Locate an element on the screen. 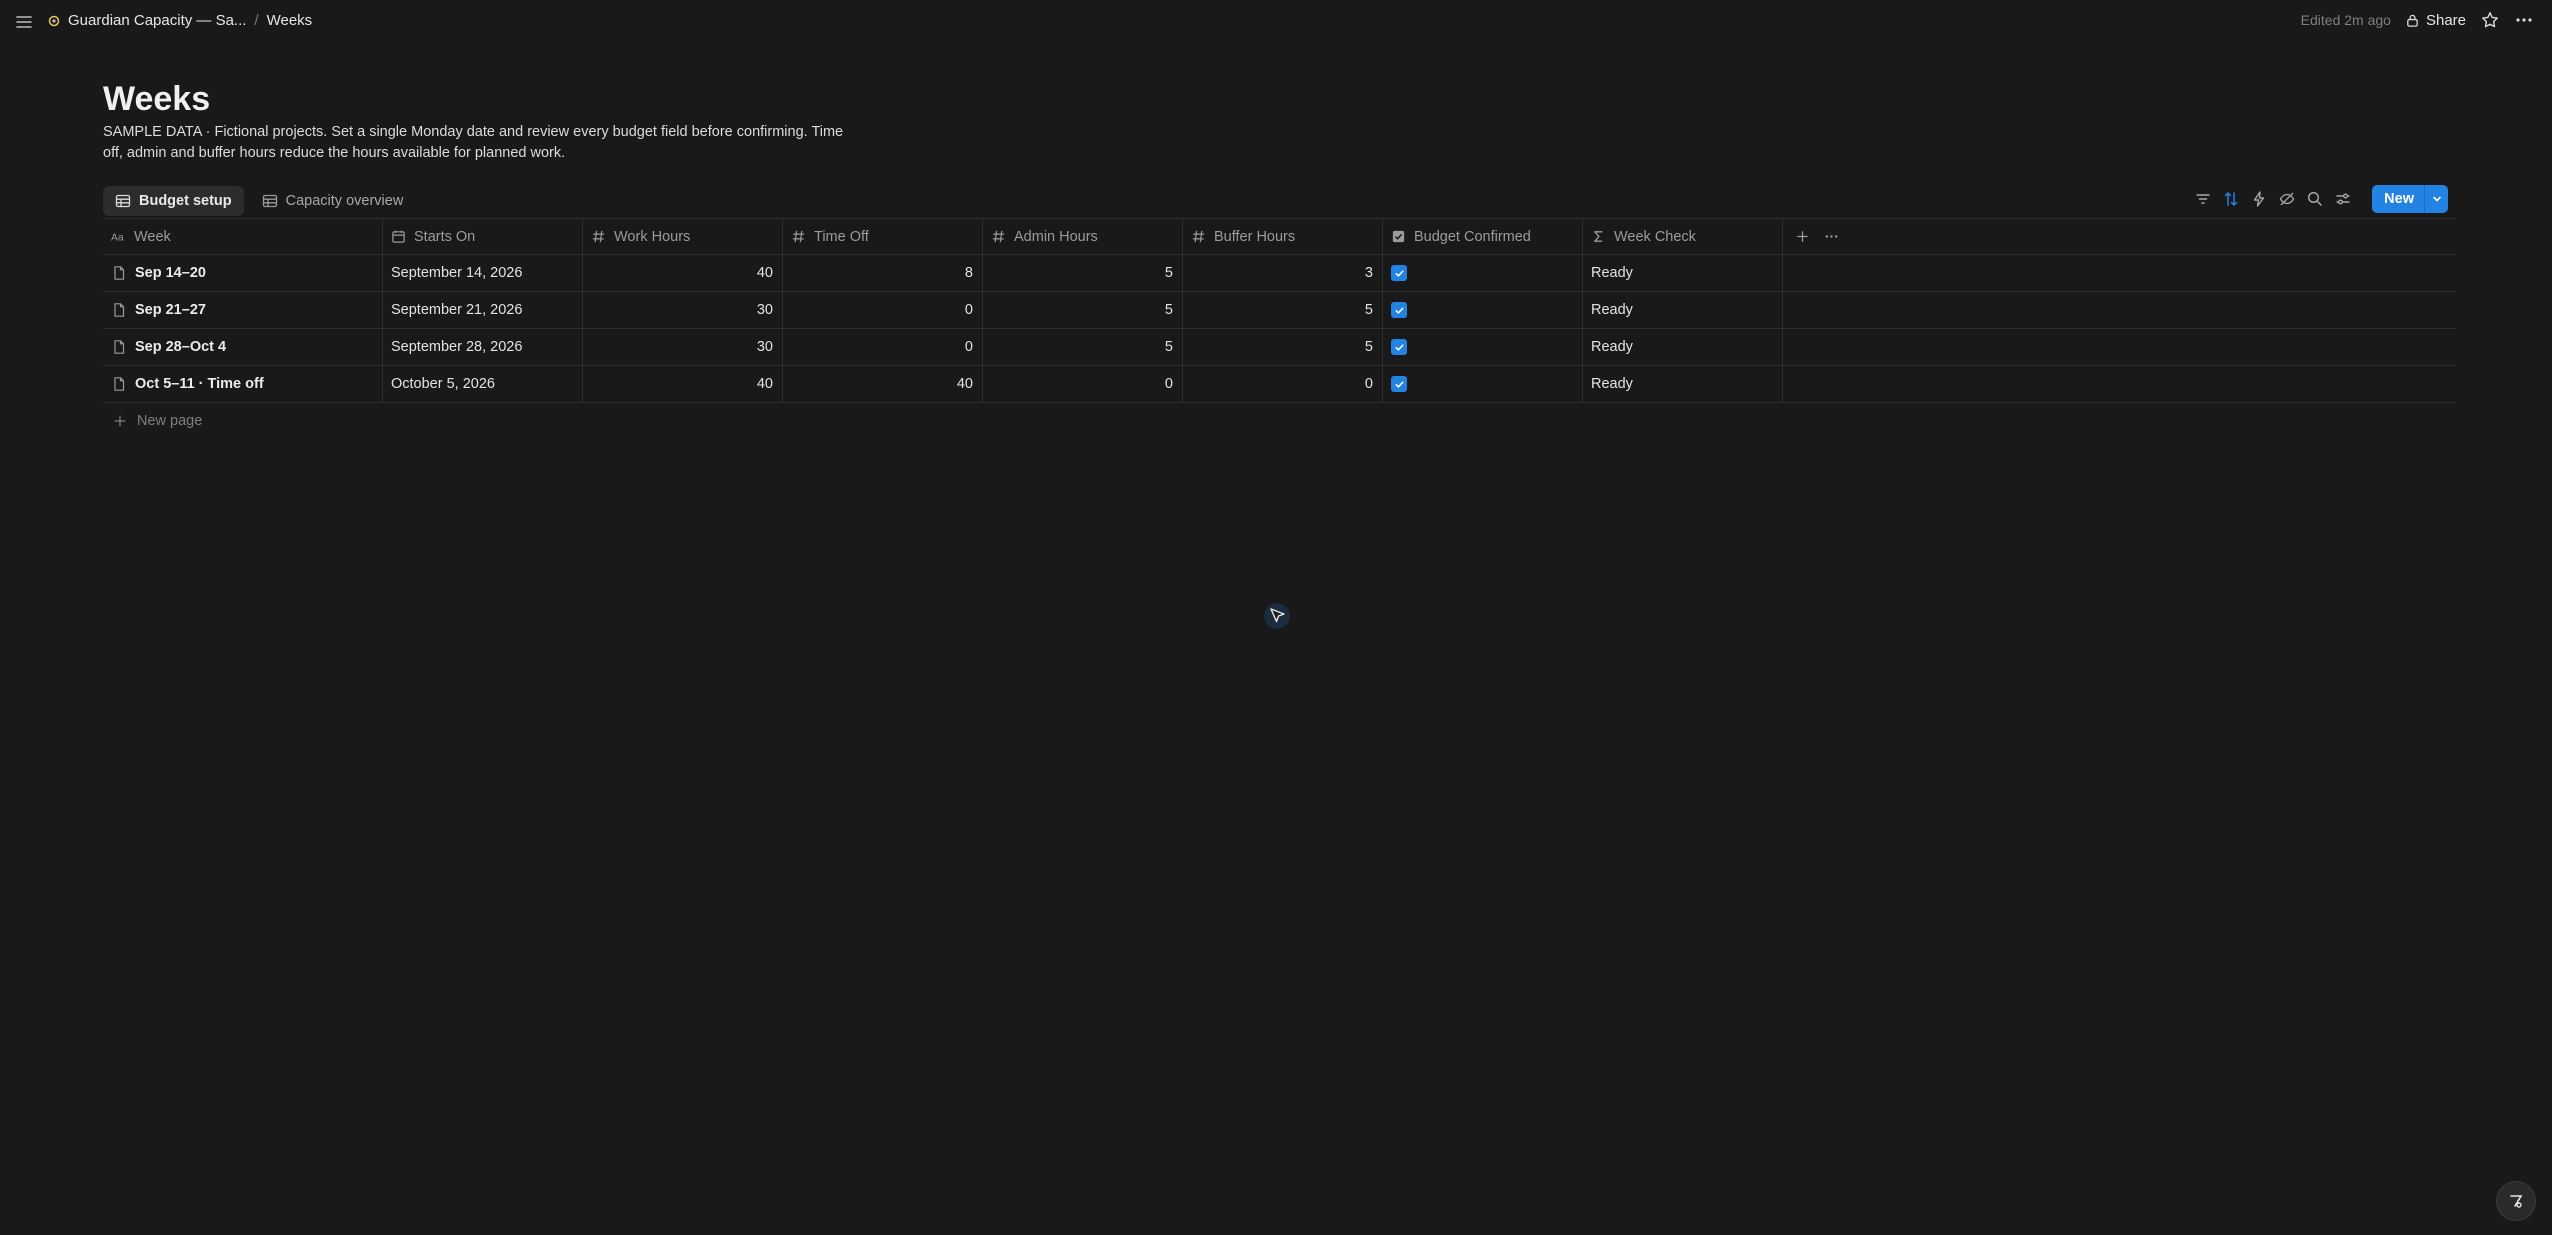  add-column-icon is located at coordinates (1802, 236).